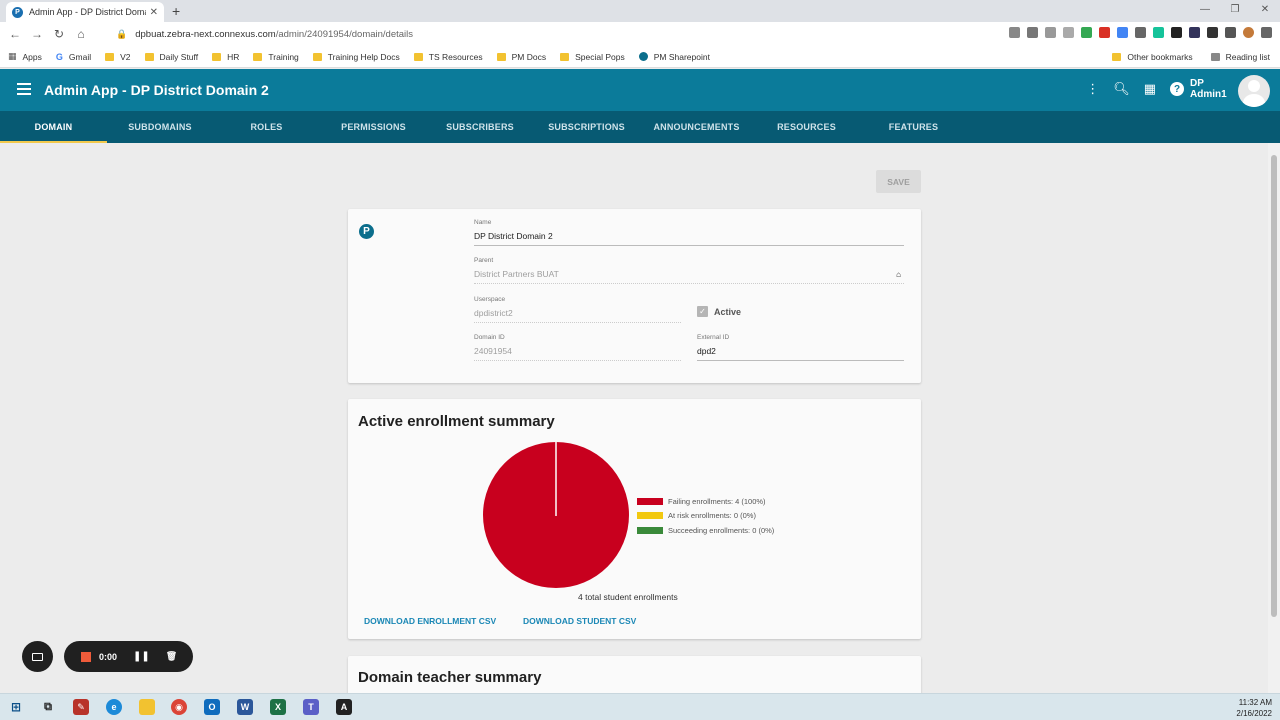 The image size is (1280, 720). Describe the element at coordinates (480, 127) in the screenshot. I see `tab-subscribers: SUBSCRIBERS` at that location.